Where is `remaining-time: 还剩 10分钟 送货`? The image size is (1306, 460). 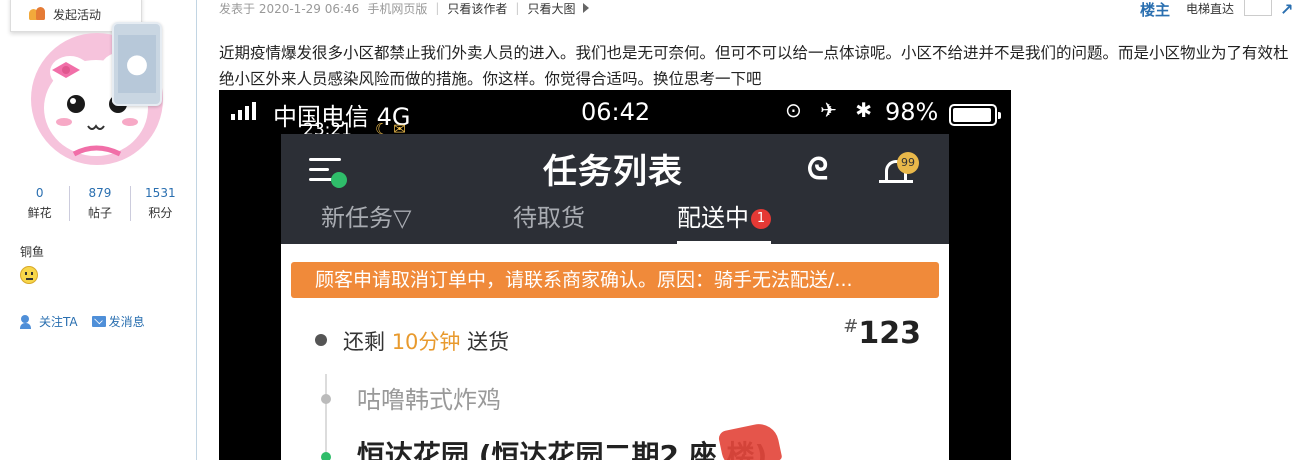 remaining-time: 还剩 10分钟 送货 is located at coordinates (426, 341).